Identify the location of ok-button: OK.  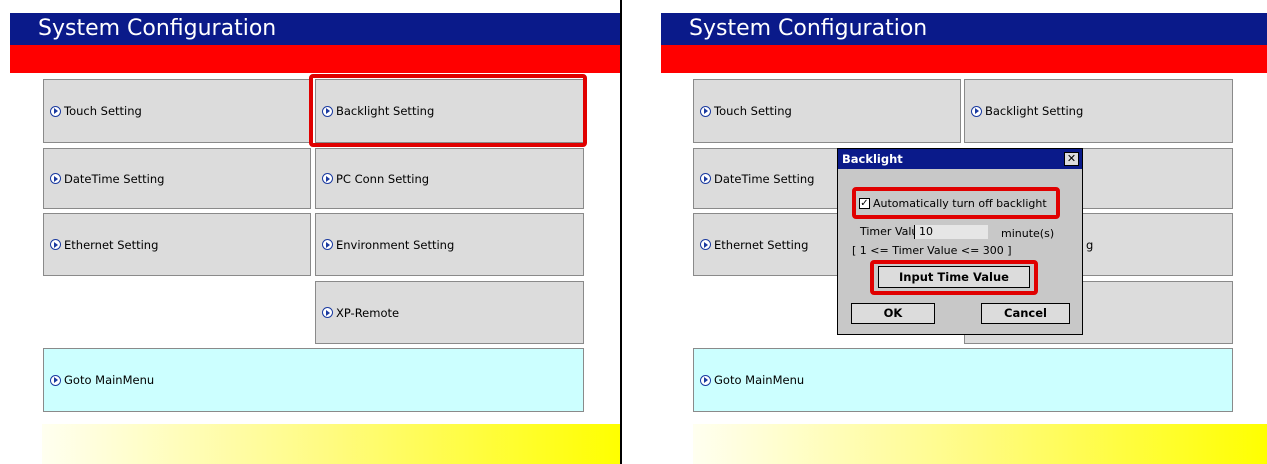
(893, 313).